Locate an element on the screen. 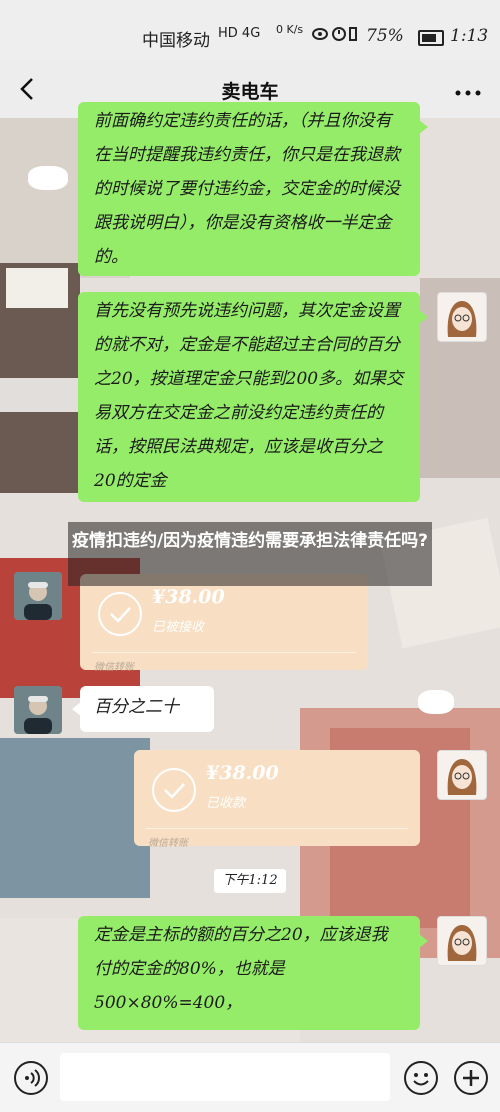 This screenshot has width=500, height=1112. eye-alarm-icon is located at coordinates (334, 34).